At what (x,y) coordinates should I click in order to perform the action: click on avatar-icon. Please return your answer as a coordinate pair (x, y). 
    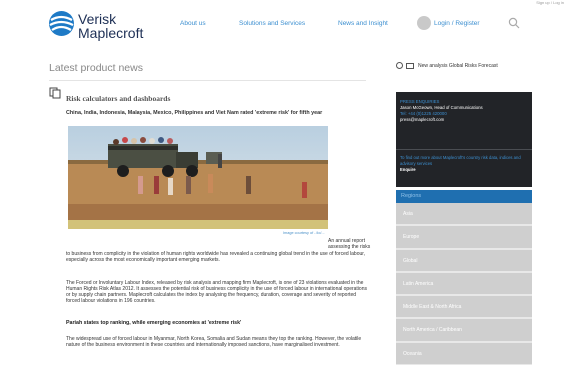
    Looking at the image, I should click on (424, 23).